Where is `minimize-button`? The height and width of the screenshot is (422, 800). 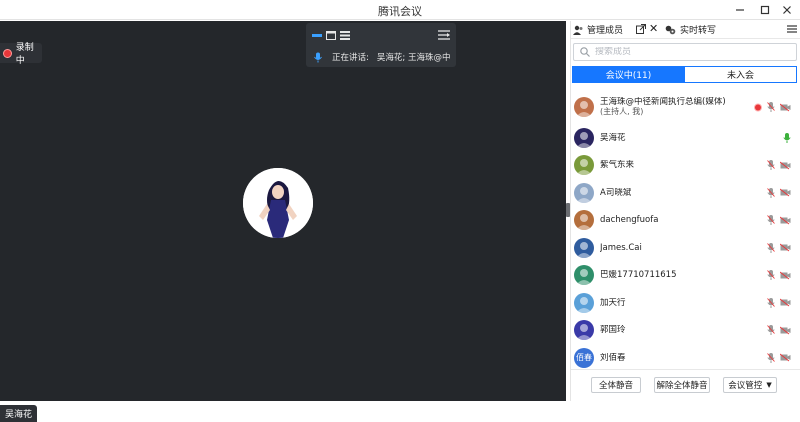 minimize-button is located at coordinates (740, 10).